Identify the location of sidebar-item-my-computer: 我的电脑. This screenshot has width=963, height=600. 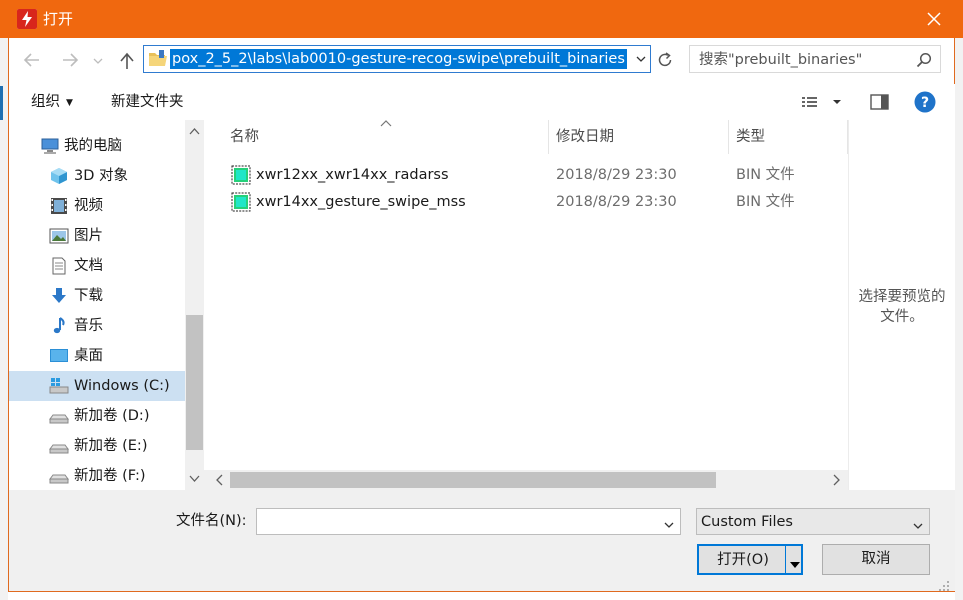
(97, 146).